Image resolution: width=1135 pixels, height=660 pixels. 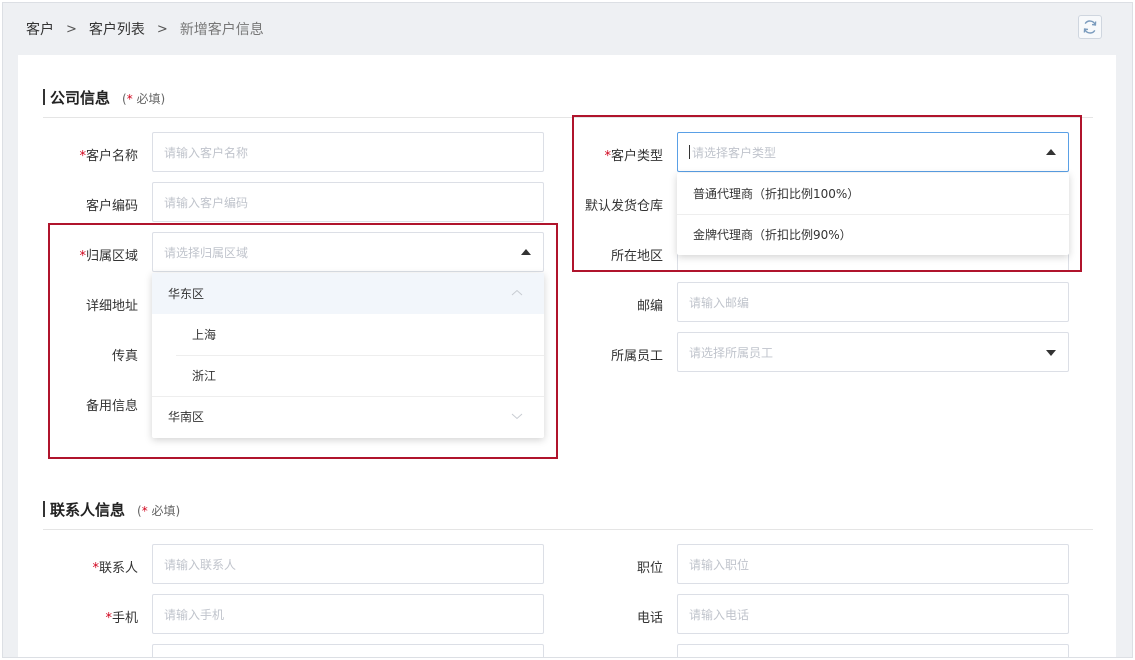 What do you see at coordinates (78, 566) in the screenshot?
I see `contact-label: *联系人` at bounding box center [78, 566].